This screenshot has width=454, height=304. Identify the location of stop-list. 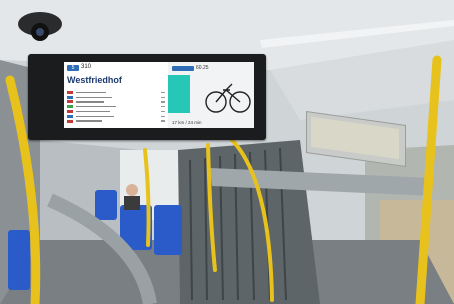
(116, 107).